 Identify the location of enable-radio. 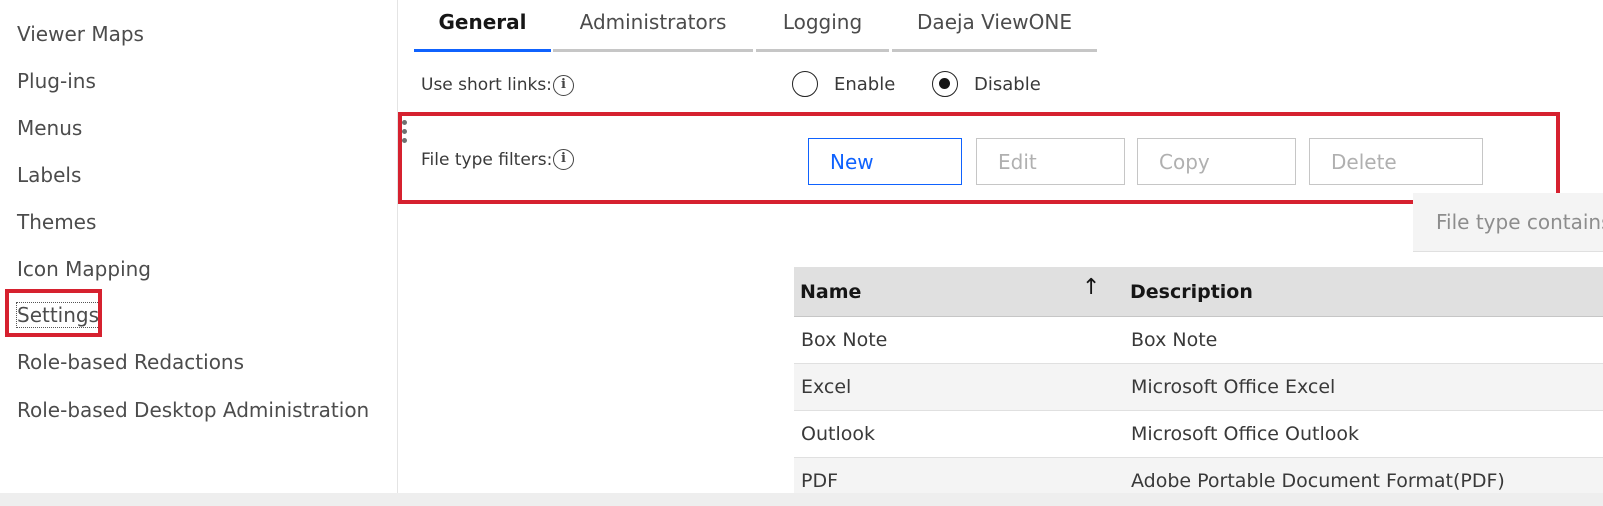
(805, 84).